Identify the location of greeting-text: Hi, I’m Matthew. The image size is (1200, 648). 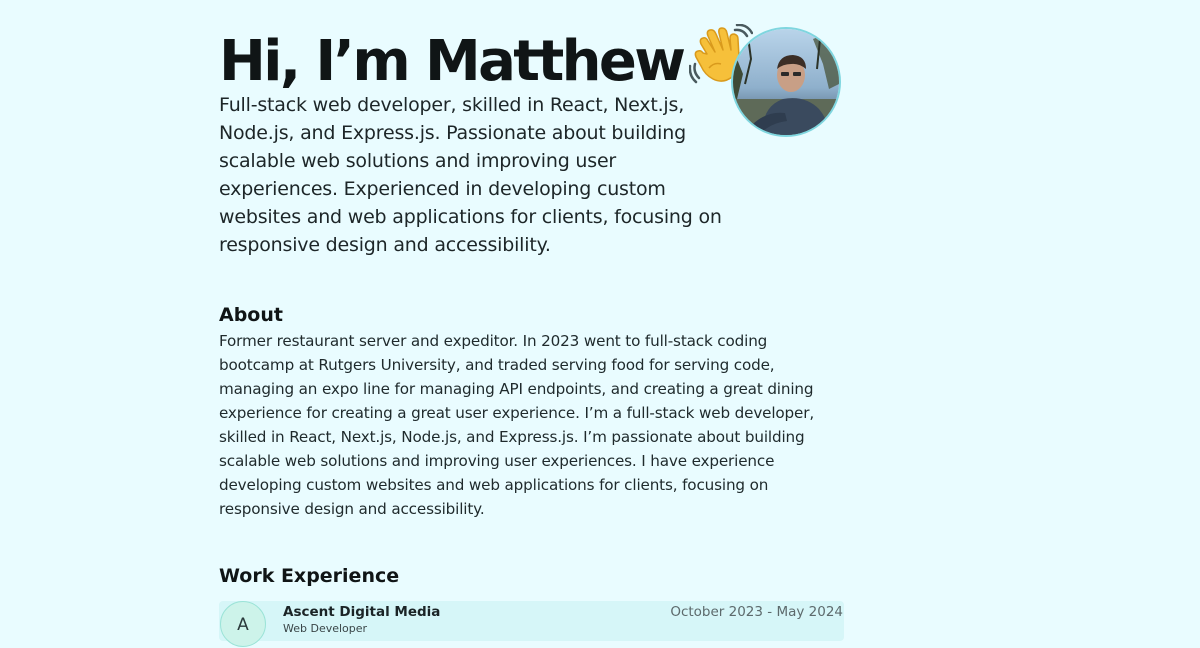
(452, 61).